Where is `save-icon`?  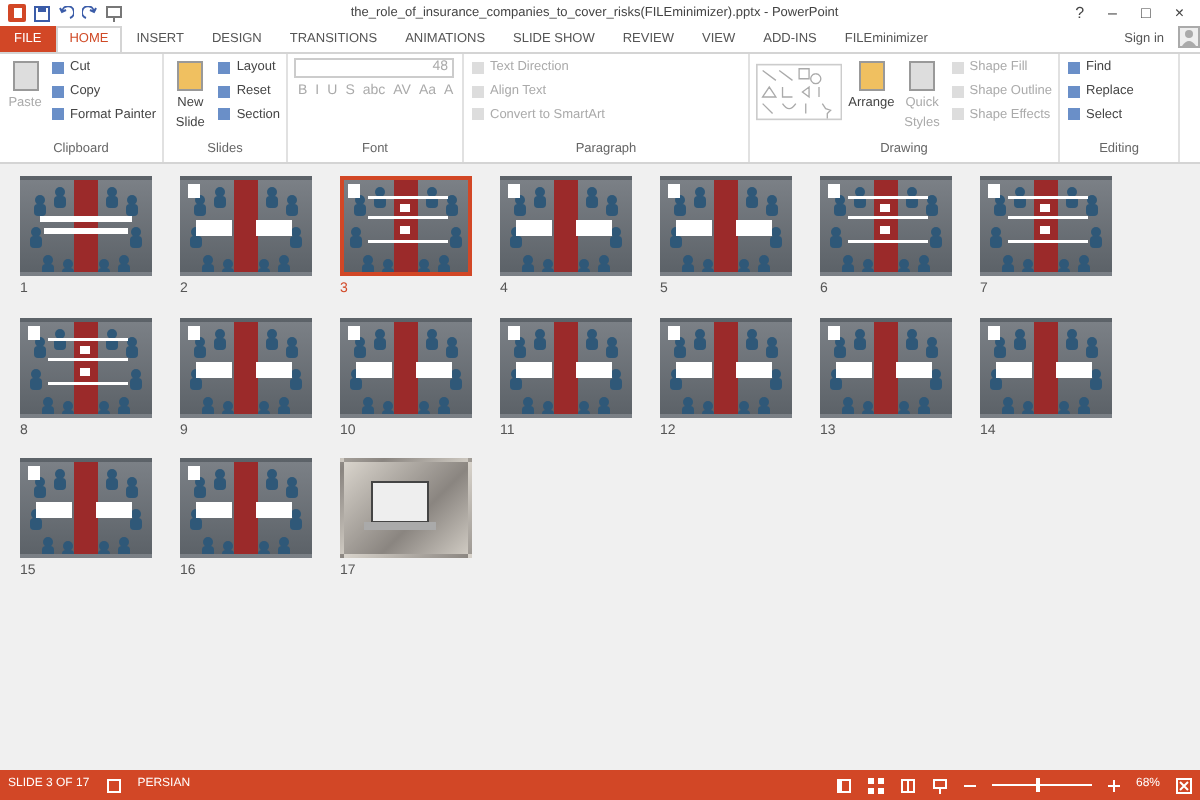 save-icon is located at coordinates (42, 13).